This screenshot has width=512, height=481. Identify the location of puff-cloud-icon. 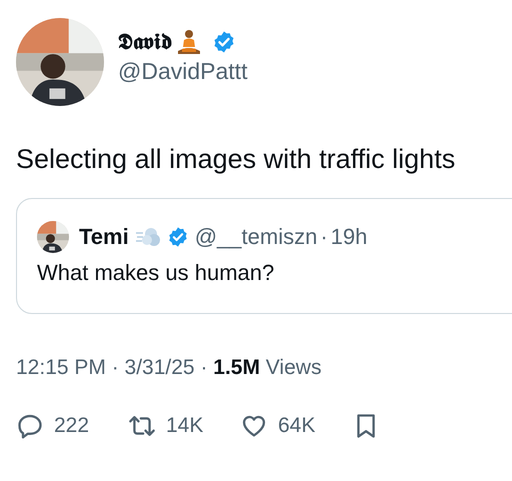
(147, 237).